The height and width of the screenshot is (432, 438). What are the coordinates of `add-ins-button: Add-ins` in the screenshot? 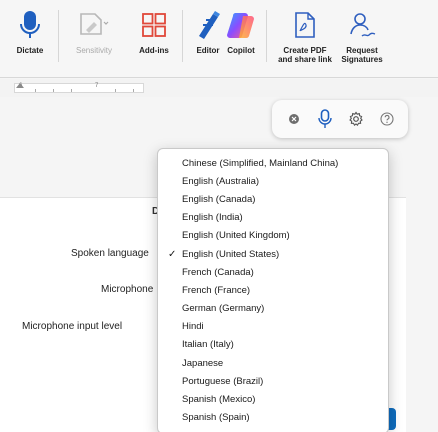 It's located at (154, 30).